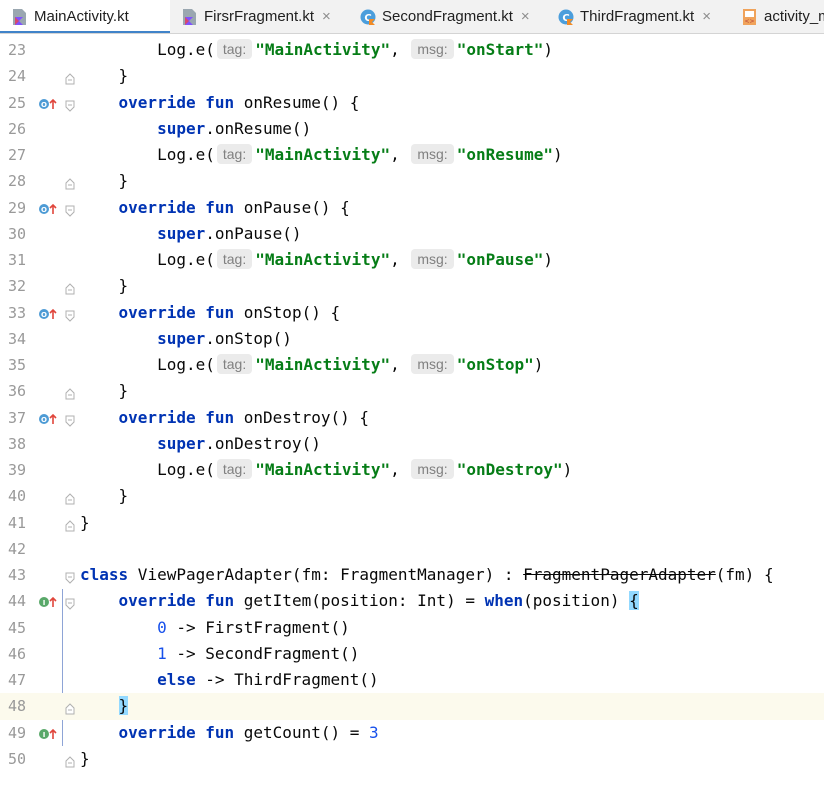  I want to click on line-number: 48, so click(17, 706).